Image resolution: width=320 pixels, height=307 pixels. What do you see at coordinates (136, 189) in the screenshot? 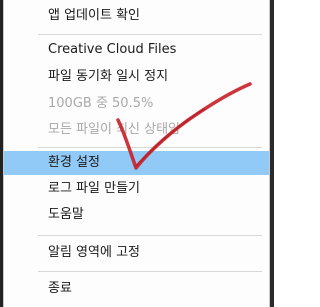
I see `menu-item-create-log-file: 로그 파일 만들기` at bounding box center [136, 189].